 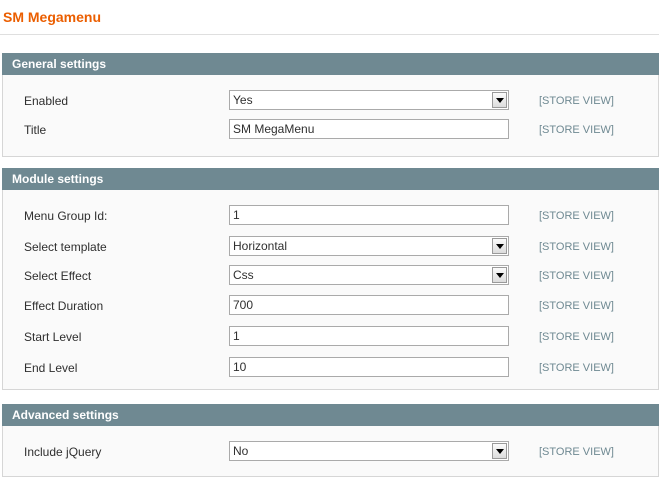 I want to click on advanced-settings-body: Include jQuery No [STORE VIEW], so click(x=330, y=451).